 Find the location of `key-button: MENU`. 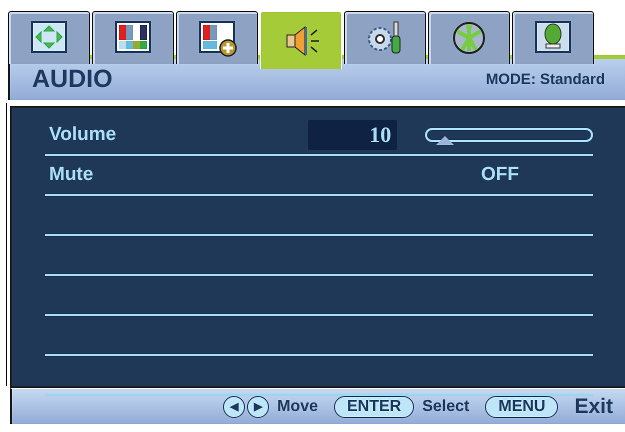

key-button: MENU is located at coordinates (521, 407).